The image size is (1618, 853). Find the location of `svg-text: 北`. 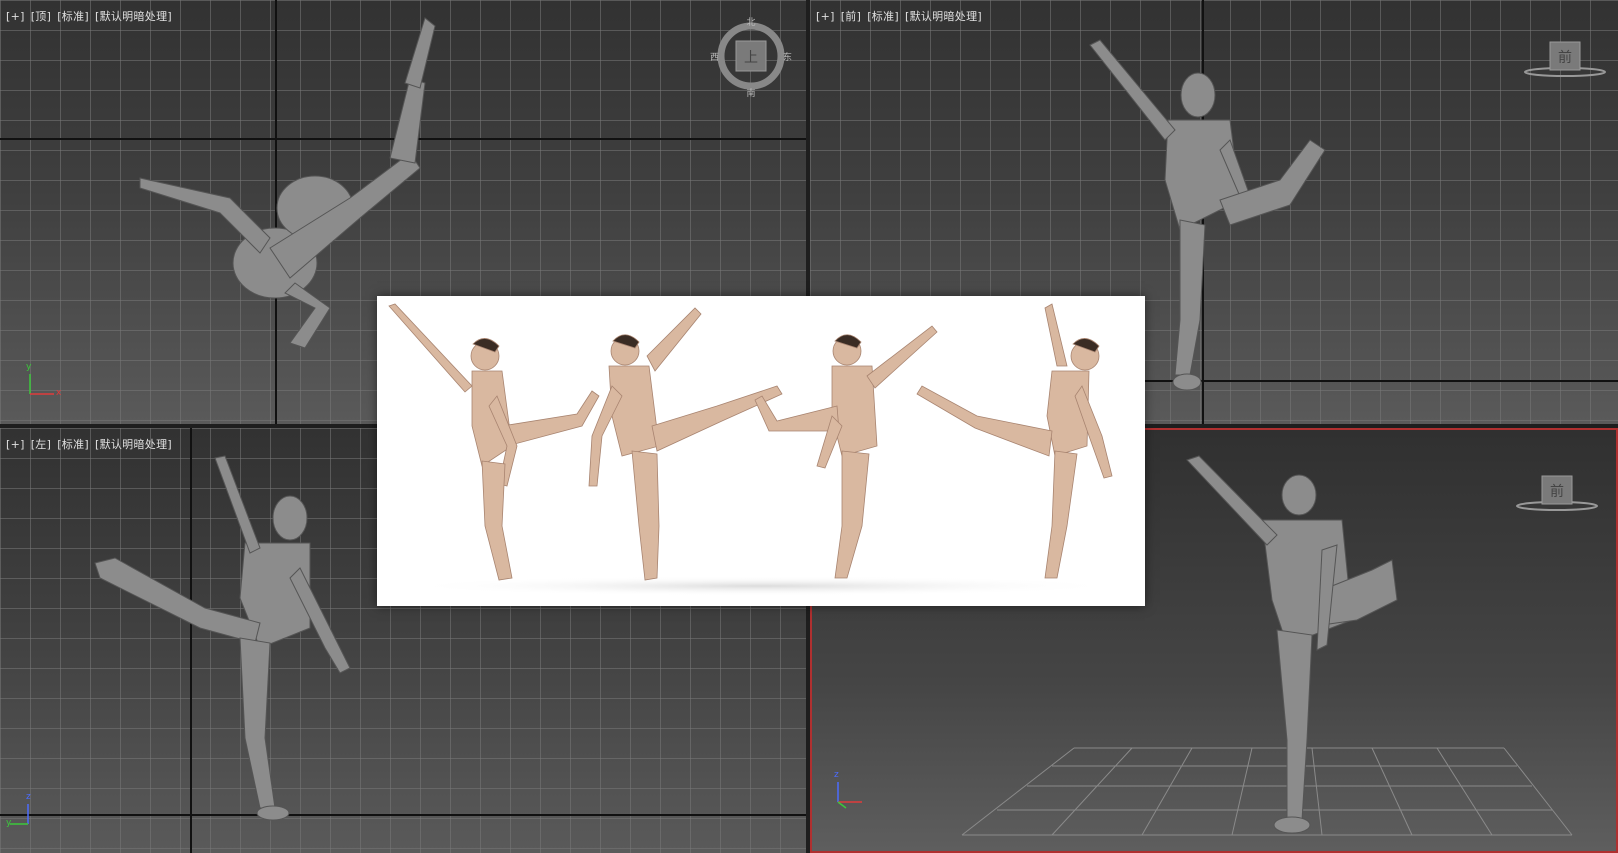

svg-text: 北 is located at coordinates (750, 22).